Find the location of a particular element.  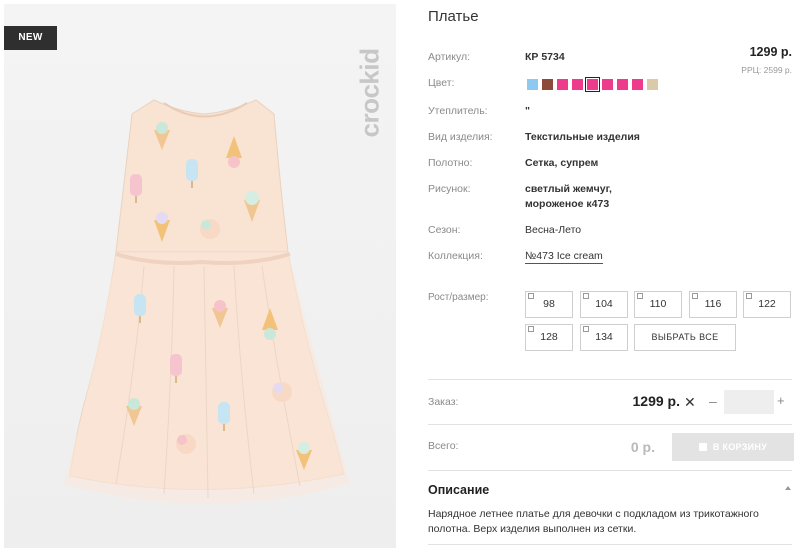

size-option: 122 is located at coordinates (767, 304).